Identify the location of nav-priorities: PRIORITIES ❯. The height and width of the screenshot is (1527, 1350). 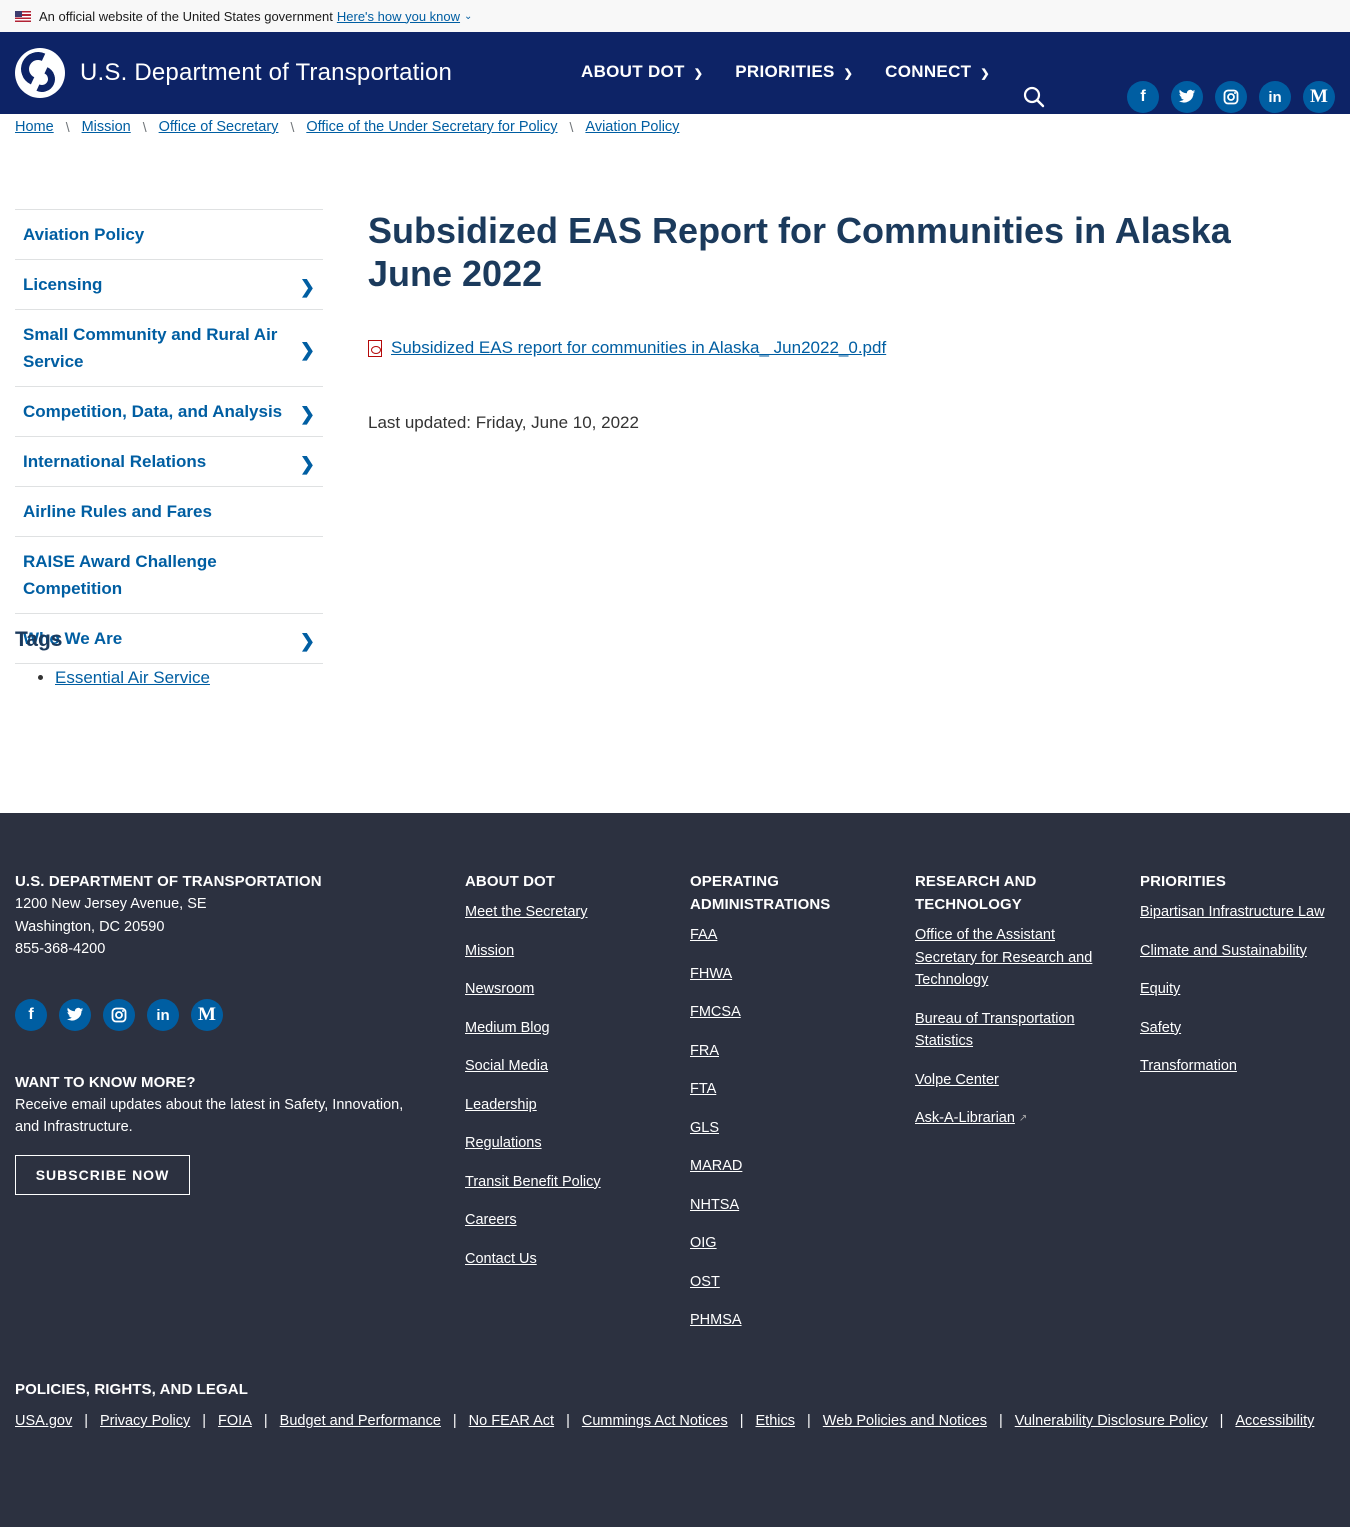
(794, 72).